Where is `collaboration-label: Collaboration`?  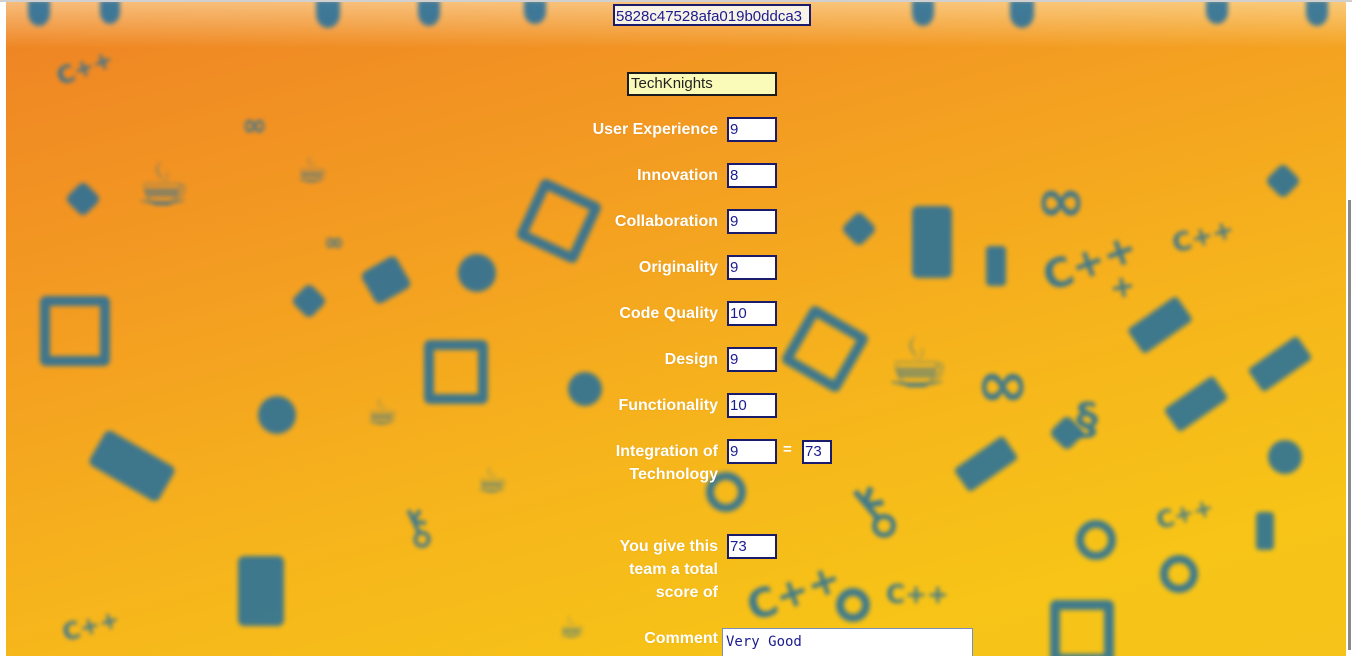
collaboration-label: Collaboration is located at coordinates (666, 221).